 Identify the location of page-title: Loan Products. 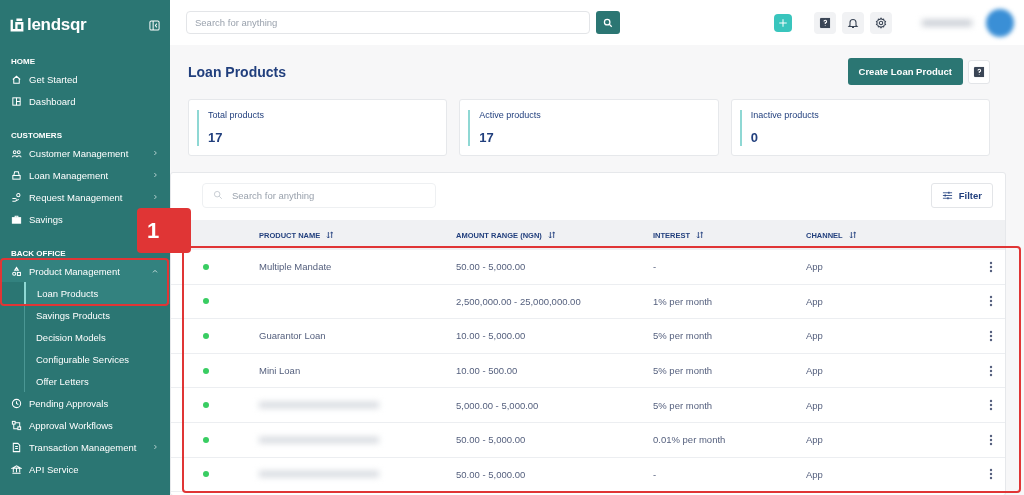
(237, 71).